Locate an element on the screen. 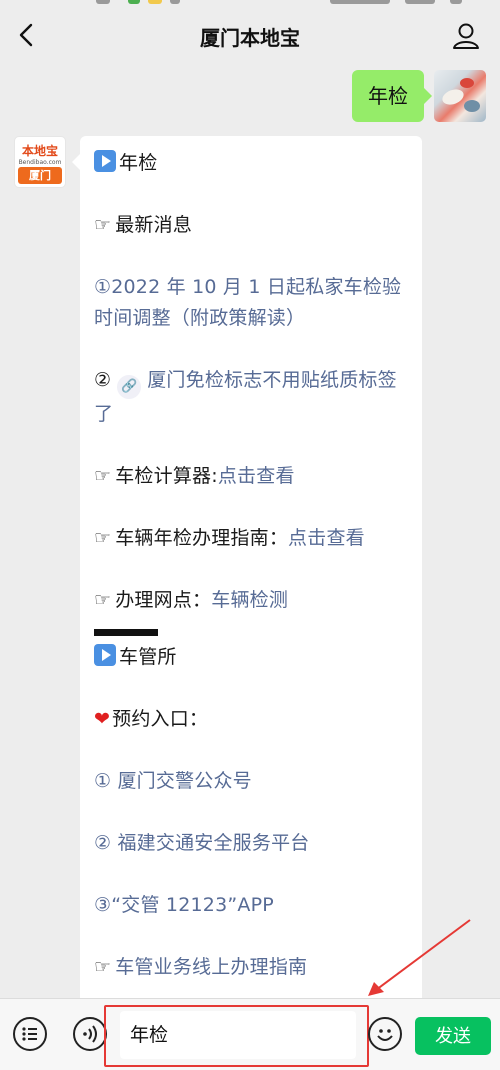  emoji-button is located at coordinates (385, 1034).